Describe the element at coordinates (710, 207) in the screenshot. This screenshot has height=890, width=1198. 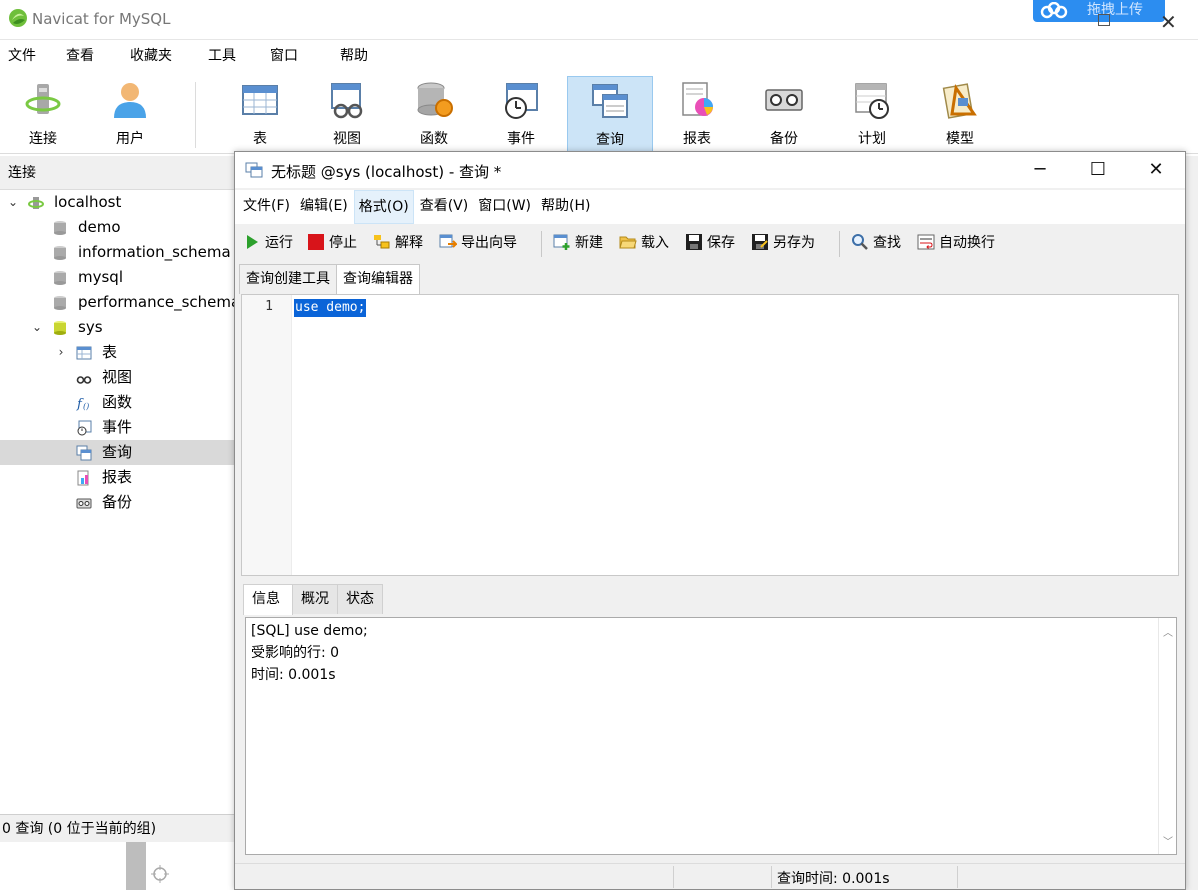
I see `query-menu-bar: 文件(F) 编辑(E) 格式(O) 查看(V) 窗口(W) 帮助(H)` at that location.